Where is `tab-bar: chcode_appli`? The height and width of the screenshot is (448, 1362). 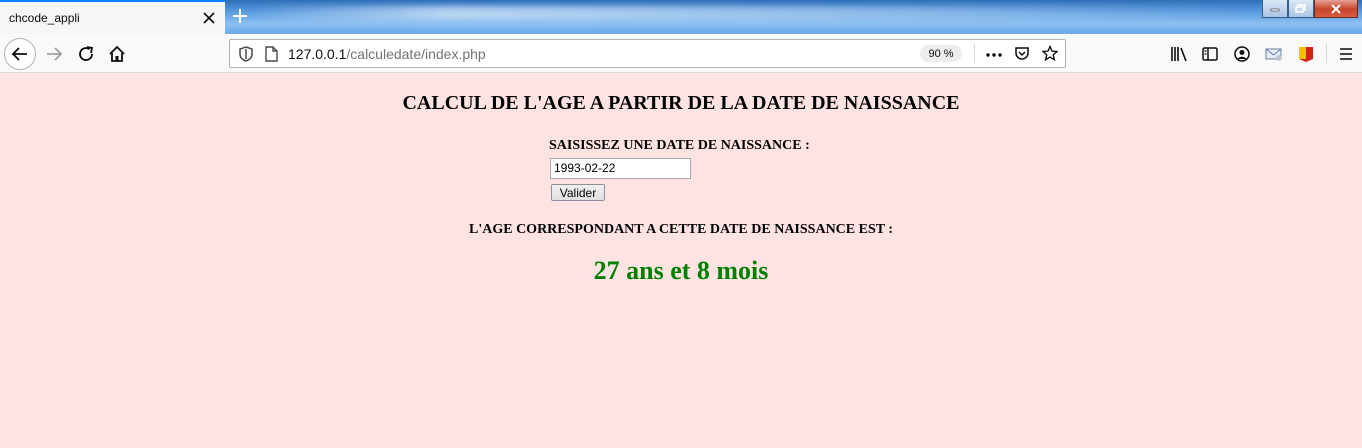 tab-bar: chcode_appli is located at coordinates (681, 17).